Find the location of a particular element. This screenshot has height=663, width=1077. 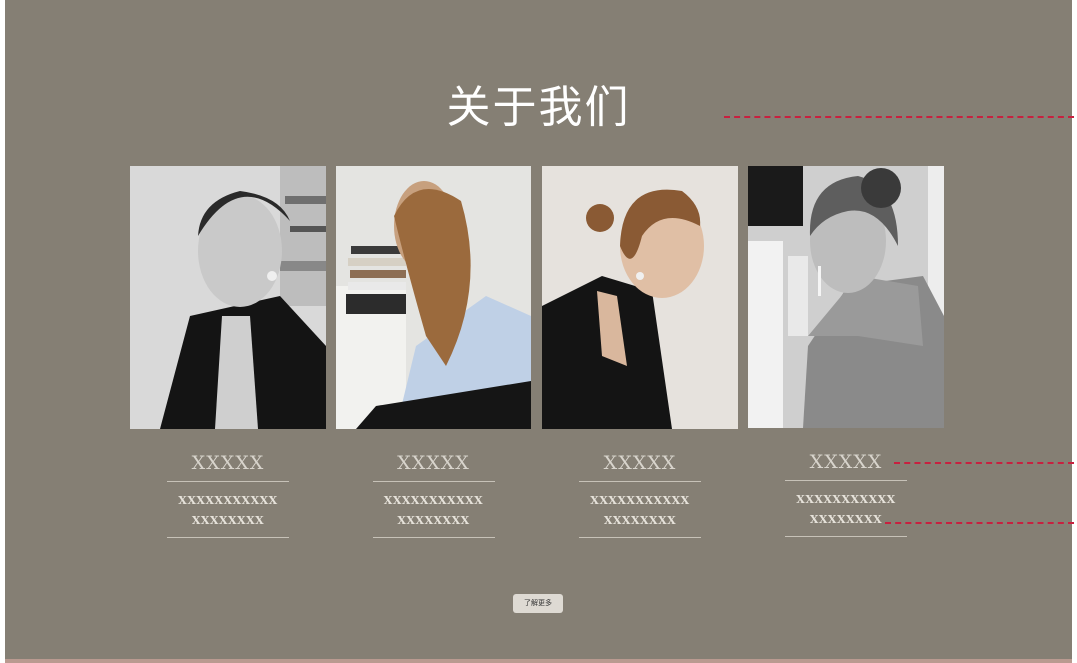

guide-line-title is located at coordinates (899, 117).